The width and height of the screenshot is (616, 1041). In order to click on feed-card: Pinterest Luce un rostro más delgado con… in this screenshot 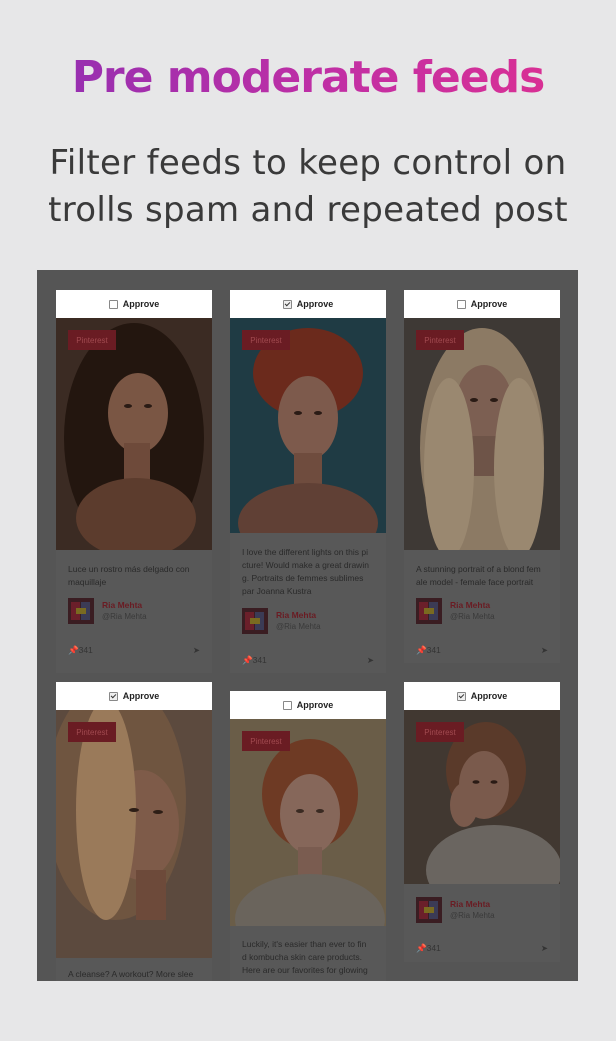, I will do `click(134, 495)`.